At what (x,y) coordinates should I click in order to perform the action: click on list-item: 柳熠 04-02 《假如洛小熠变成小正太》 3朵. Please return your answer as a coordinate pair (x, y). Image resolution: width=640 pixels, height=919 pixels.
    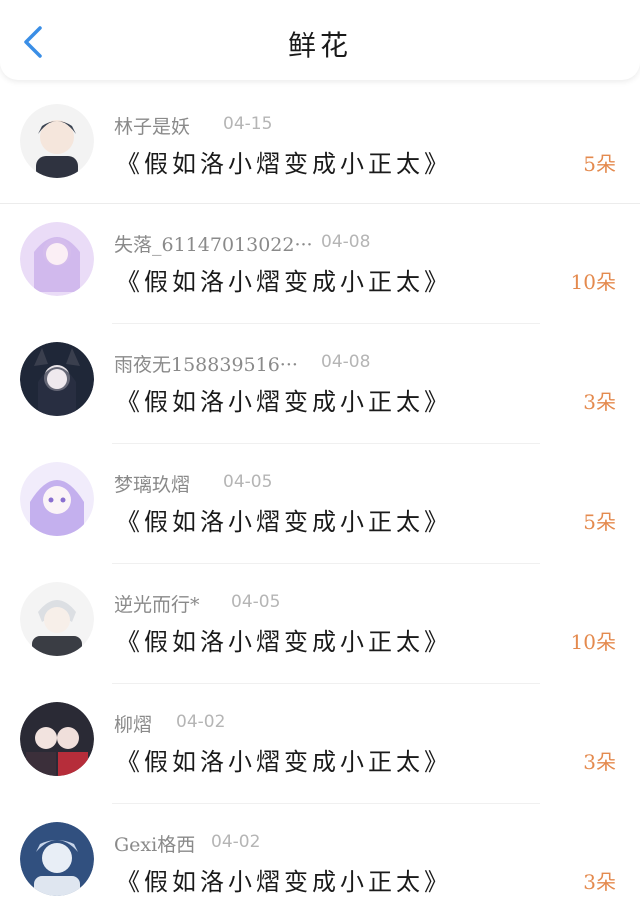
    Looking at the image, I should click on (320, 744).